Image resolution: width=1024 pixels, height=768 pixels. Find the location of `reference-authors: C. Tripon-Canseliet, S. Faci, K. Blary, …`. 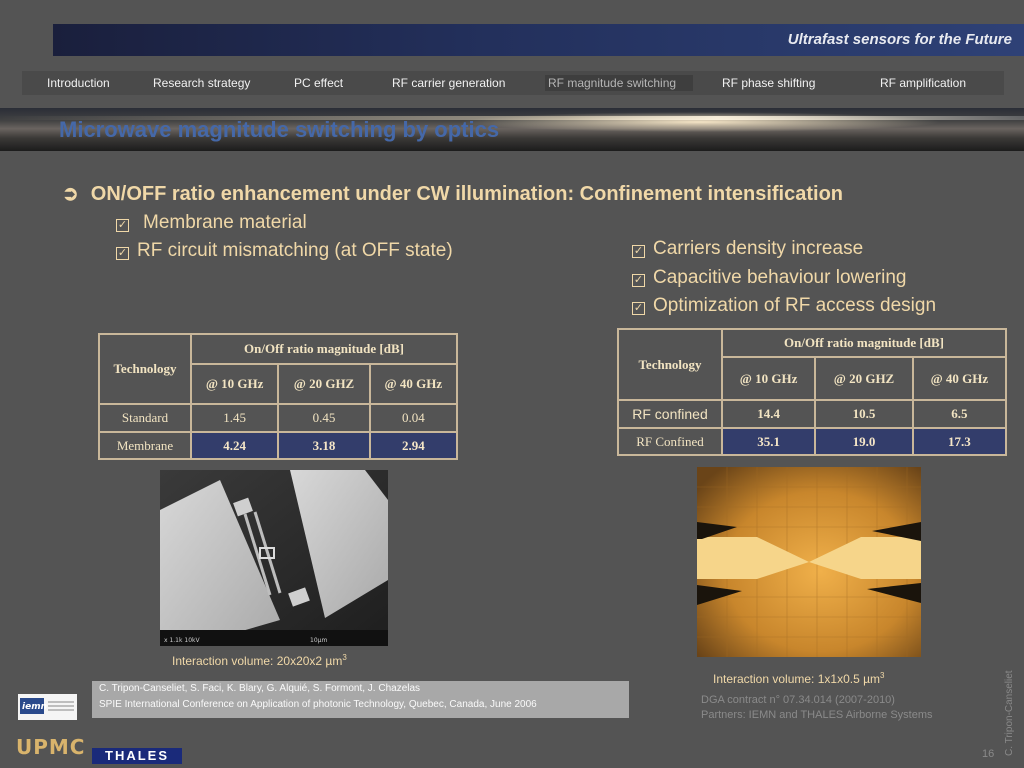

reference-authors: C. Tripon-Canseliet, S. Faci, K. Blary, … is located at coordinates (260, 688).